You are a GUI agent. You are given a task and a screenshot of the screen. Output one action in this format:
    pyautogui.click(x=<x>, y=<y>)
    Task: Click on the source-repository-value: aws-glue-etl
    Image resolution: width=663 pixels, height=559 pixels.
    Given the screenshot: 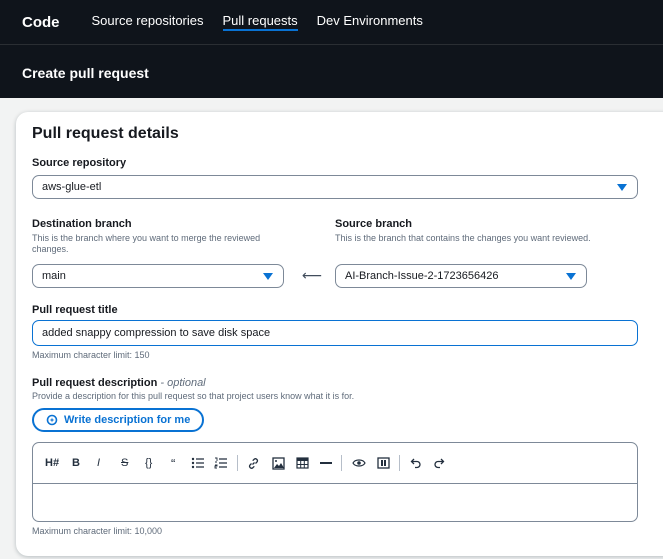 What is the action you would take?
    pyautogui.click(x=72, y=187)
    